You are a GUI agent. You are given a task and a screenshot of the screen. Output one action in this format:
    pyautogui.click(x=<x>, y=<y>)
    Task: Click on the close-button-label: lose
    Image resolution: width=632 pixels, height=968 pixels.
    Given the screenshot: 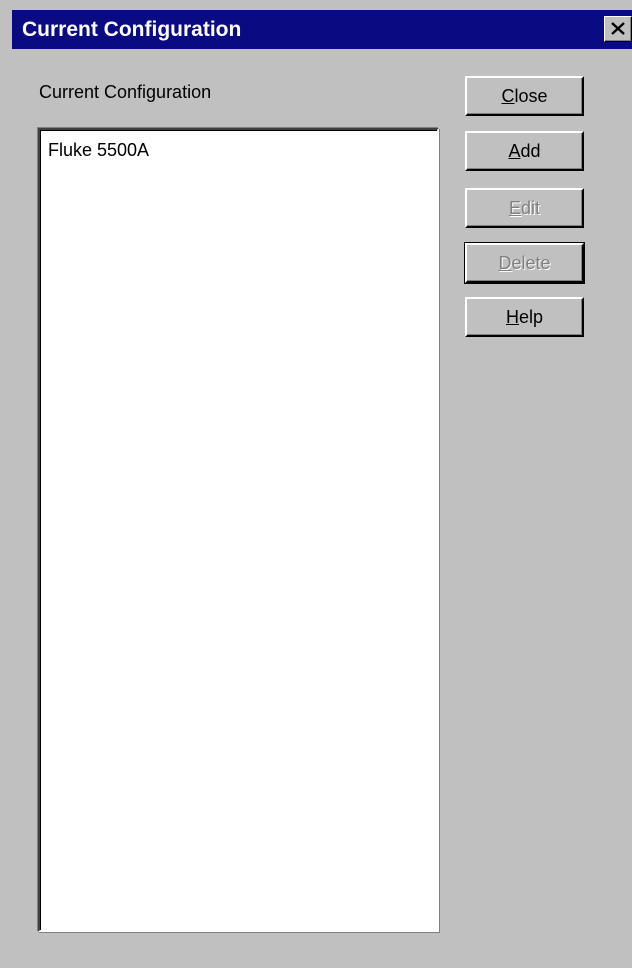 What is the action you would take?
    pyautogui.click(x=531, y=96)
    